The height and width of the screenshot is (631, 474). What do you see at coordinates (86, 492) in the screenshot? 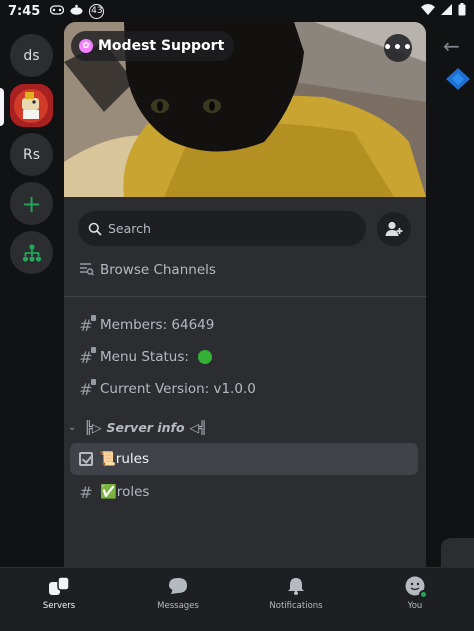
I see `text-channel-icon: #` at bounding box center [86, 492].